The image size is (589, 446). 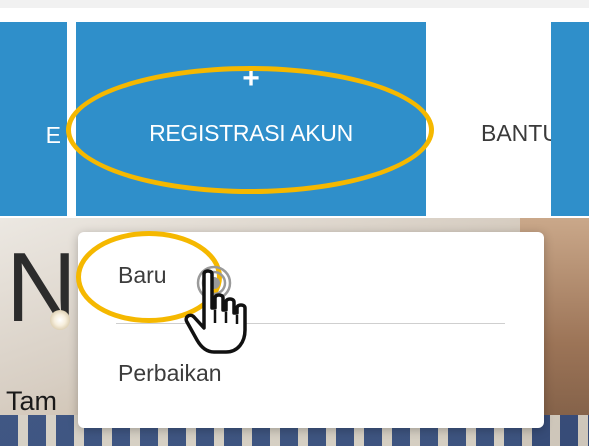 I want to click on nav-item-bantuan-label: BANTU, so click(x=520, y=133).